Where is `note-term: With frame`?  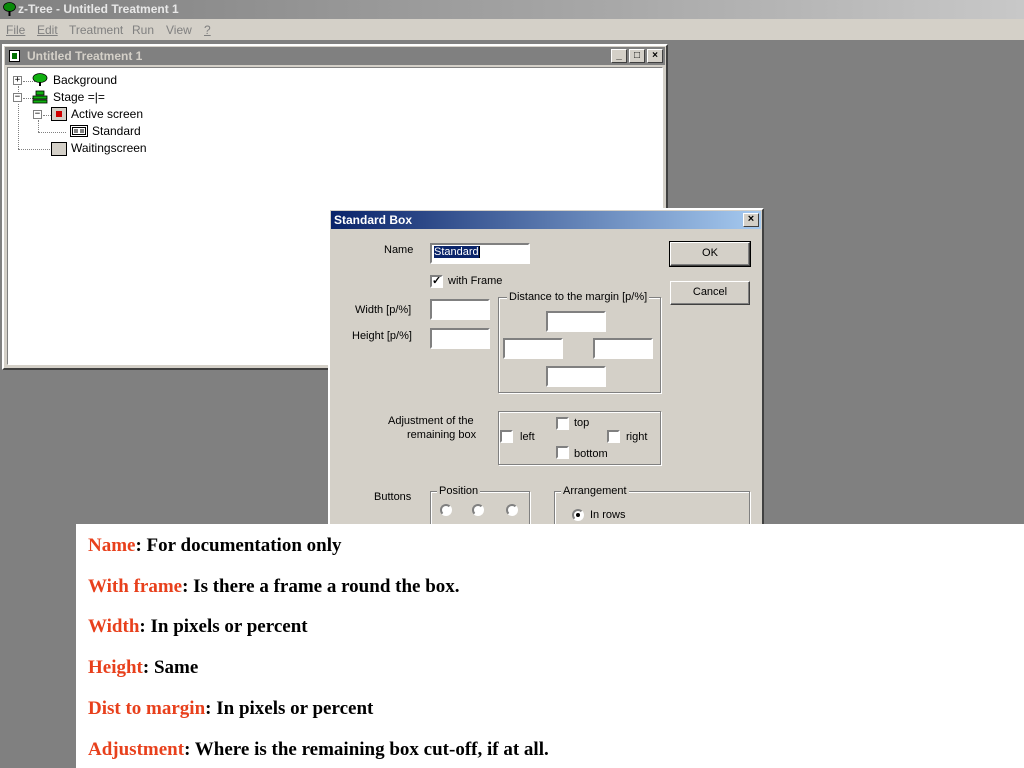 note-term: With frame is located at coordinates (135, 586).